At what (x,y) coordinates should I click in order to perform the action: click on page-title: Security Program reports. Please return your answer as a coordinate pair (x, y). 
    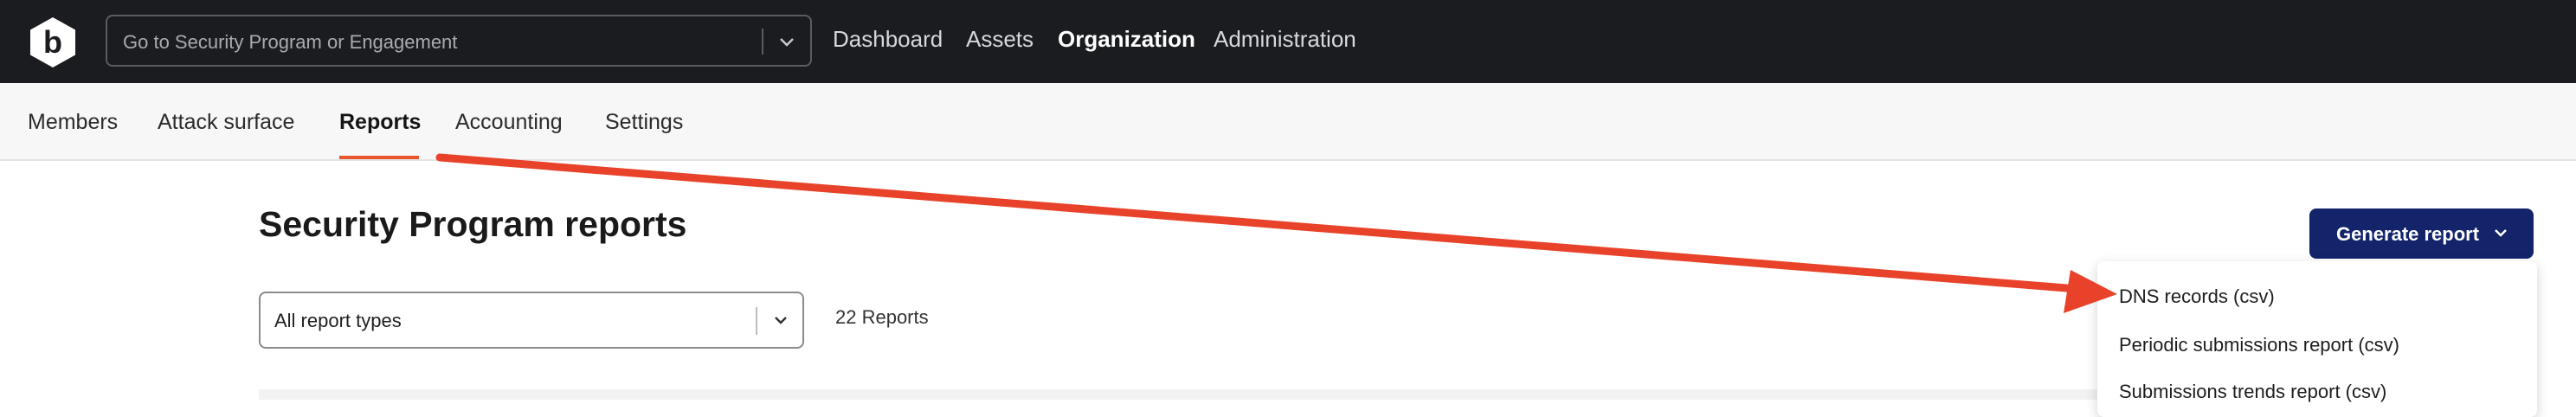
    Looking at the image, I should click on (473, 224).